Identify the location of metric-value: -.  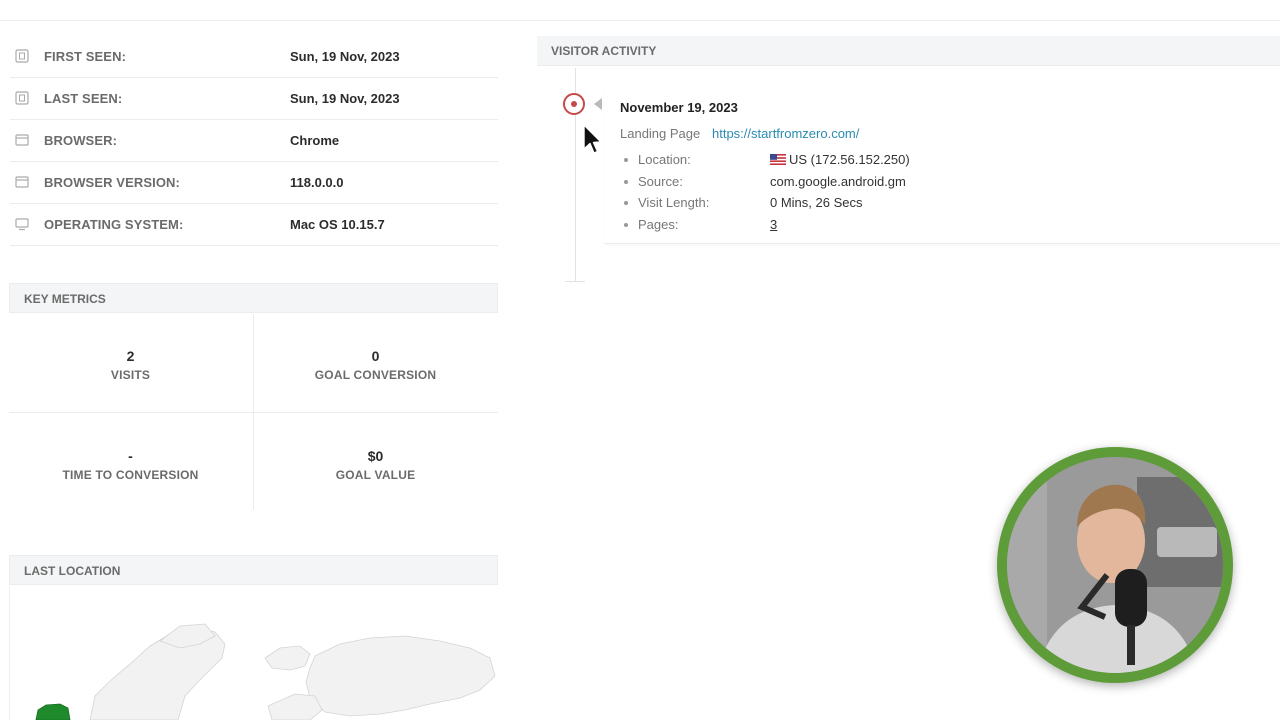
(130, 456).